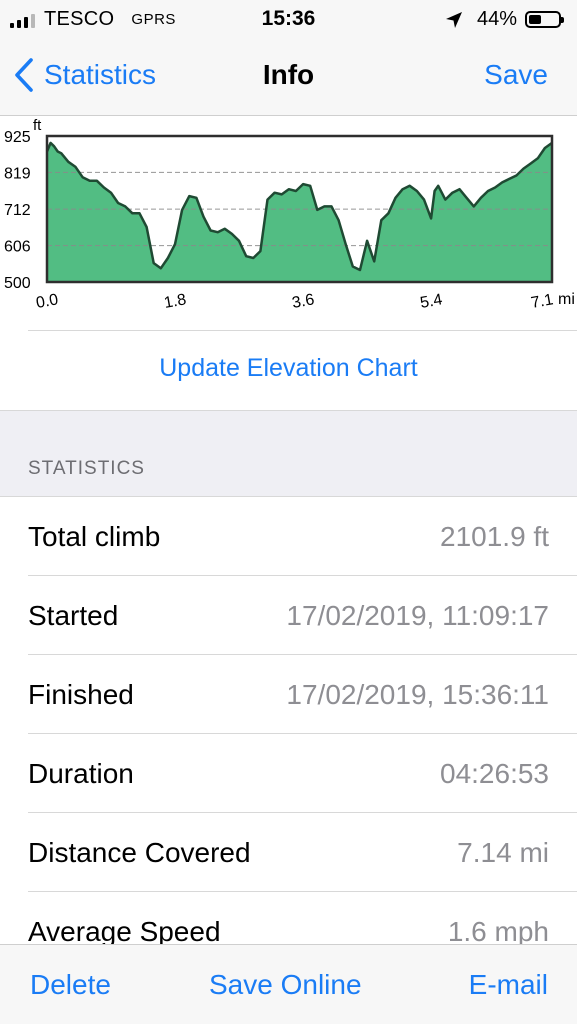 This screenshot has width=577, height=1024. Describe the element at coordinates (516, 75) in the screenshot. I see `save-button: Save` at that location.